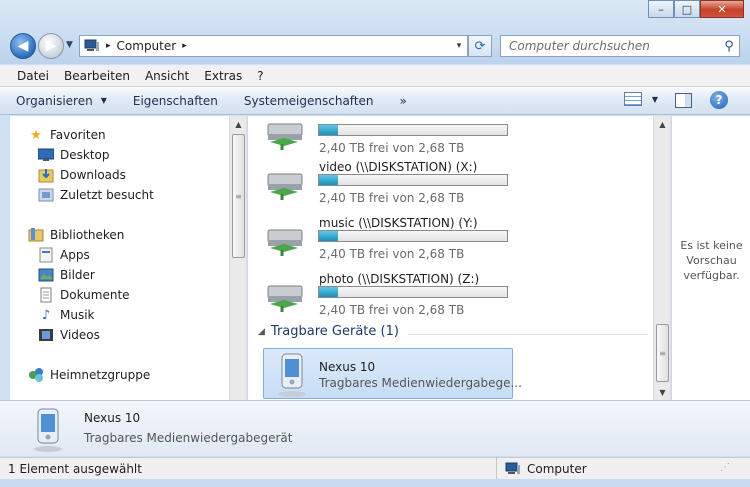  What do you see at coordinates (614, 46) in the screenshot?
I see `search-input: Computer durchsuchen` at bounding box center [614, 46].